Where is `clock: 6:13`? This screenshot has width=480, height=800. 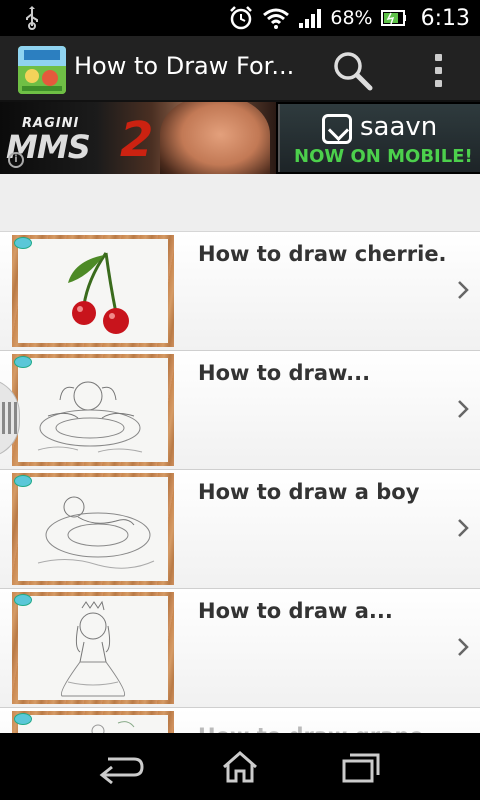
clock: 6:13 is located at coordinates (445, 18).